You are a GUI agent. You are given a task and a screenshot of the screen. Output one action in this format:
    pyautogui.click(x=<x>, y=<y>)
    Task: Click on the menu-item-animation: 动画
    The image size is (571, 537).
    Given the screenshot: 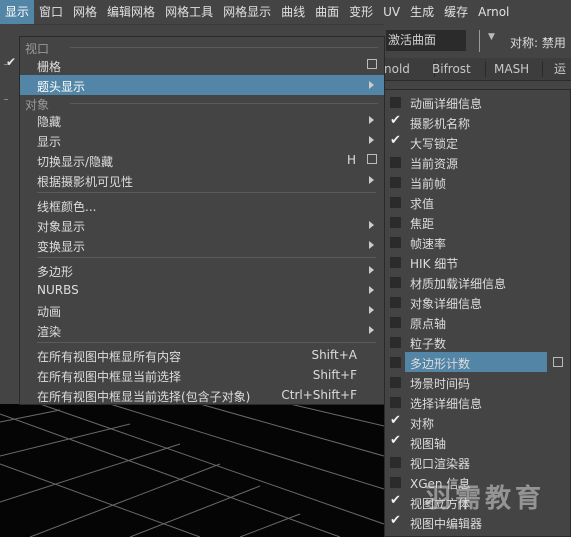 What is the action you would take?
    pyautogui.click(x=202, y=310)
    